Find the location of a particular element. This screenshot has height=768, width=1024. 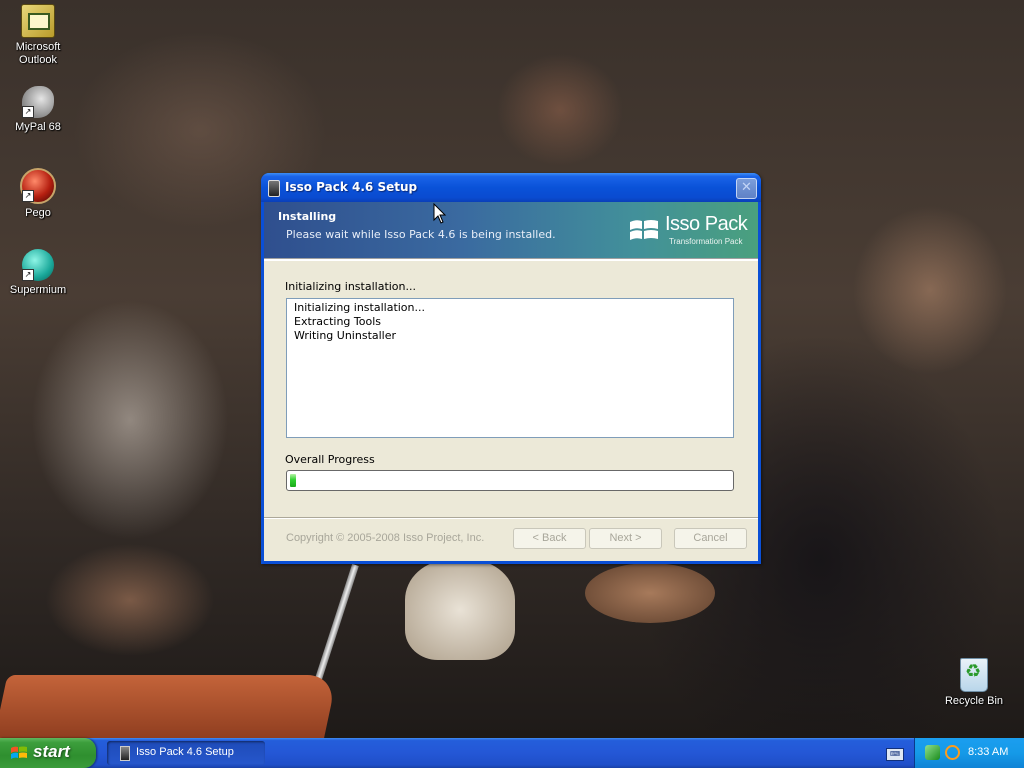

taskbar-item-setup: Isso Pack 4.6 Setup is located at coordinates (186, 753).